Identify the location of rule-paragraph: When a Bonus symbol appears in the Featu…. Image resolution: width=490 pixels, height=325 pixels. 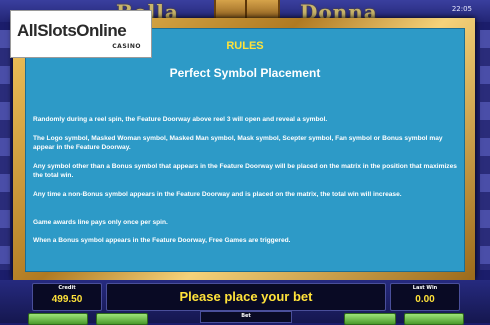
(162, 240).